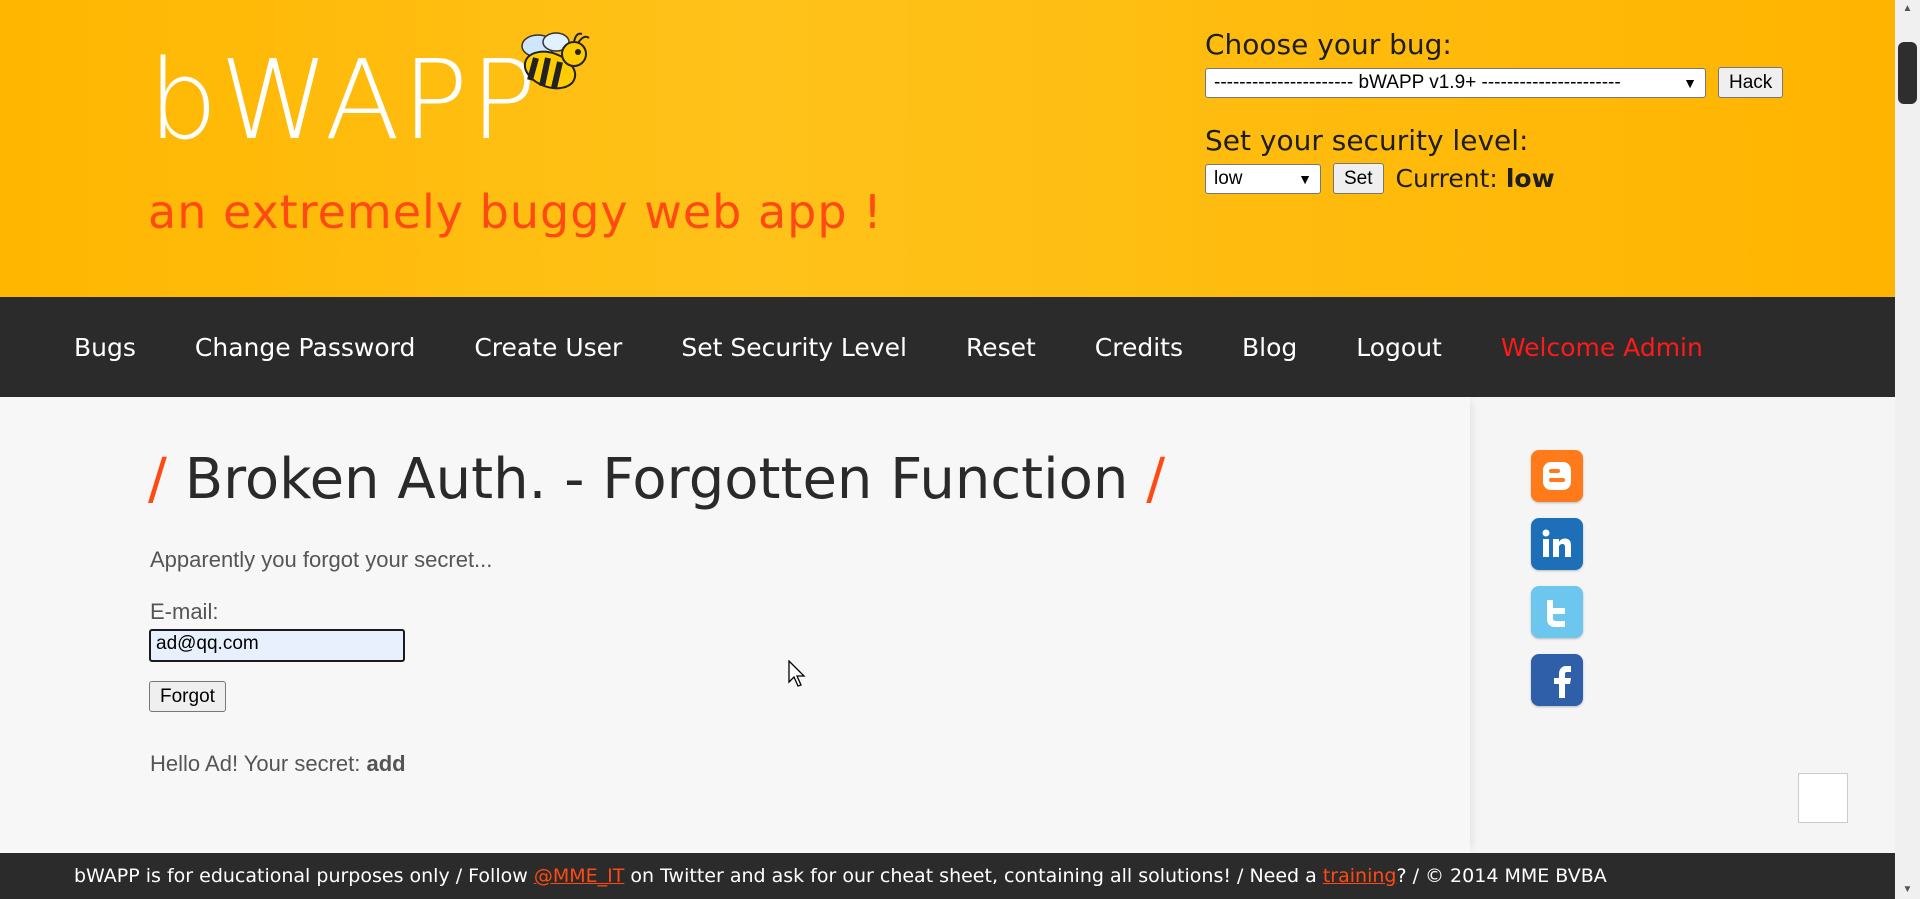 The width and height of the screenshot is (1920, 899). What do you see at coordinates (1399, 347) in the screenshot?
I see `nav-logout: Logout` at bounding box center [1399, 347].